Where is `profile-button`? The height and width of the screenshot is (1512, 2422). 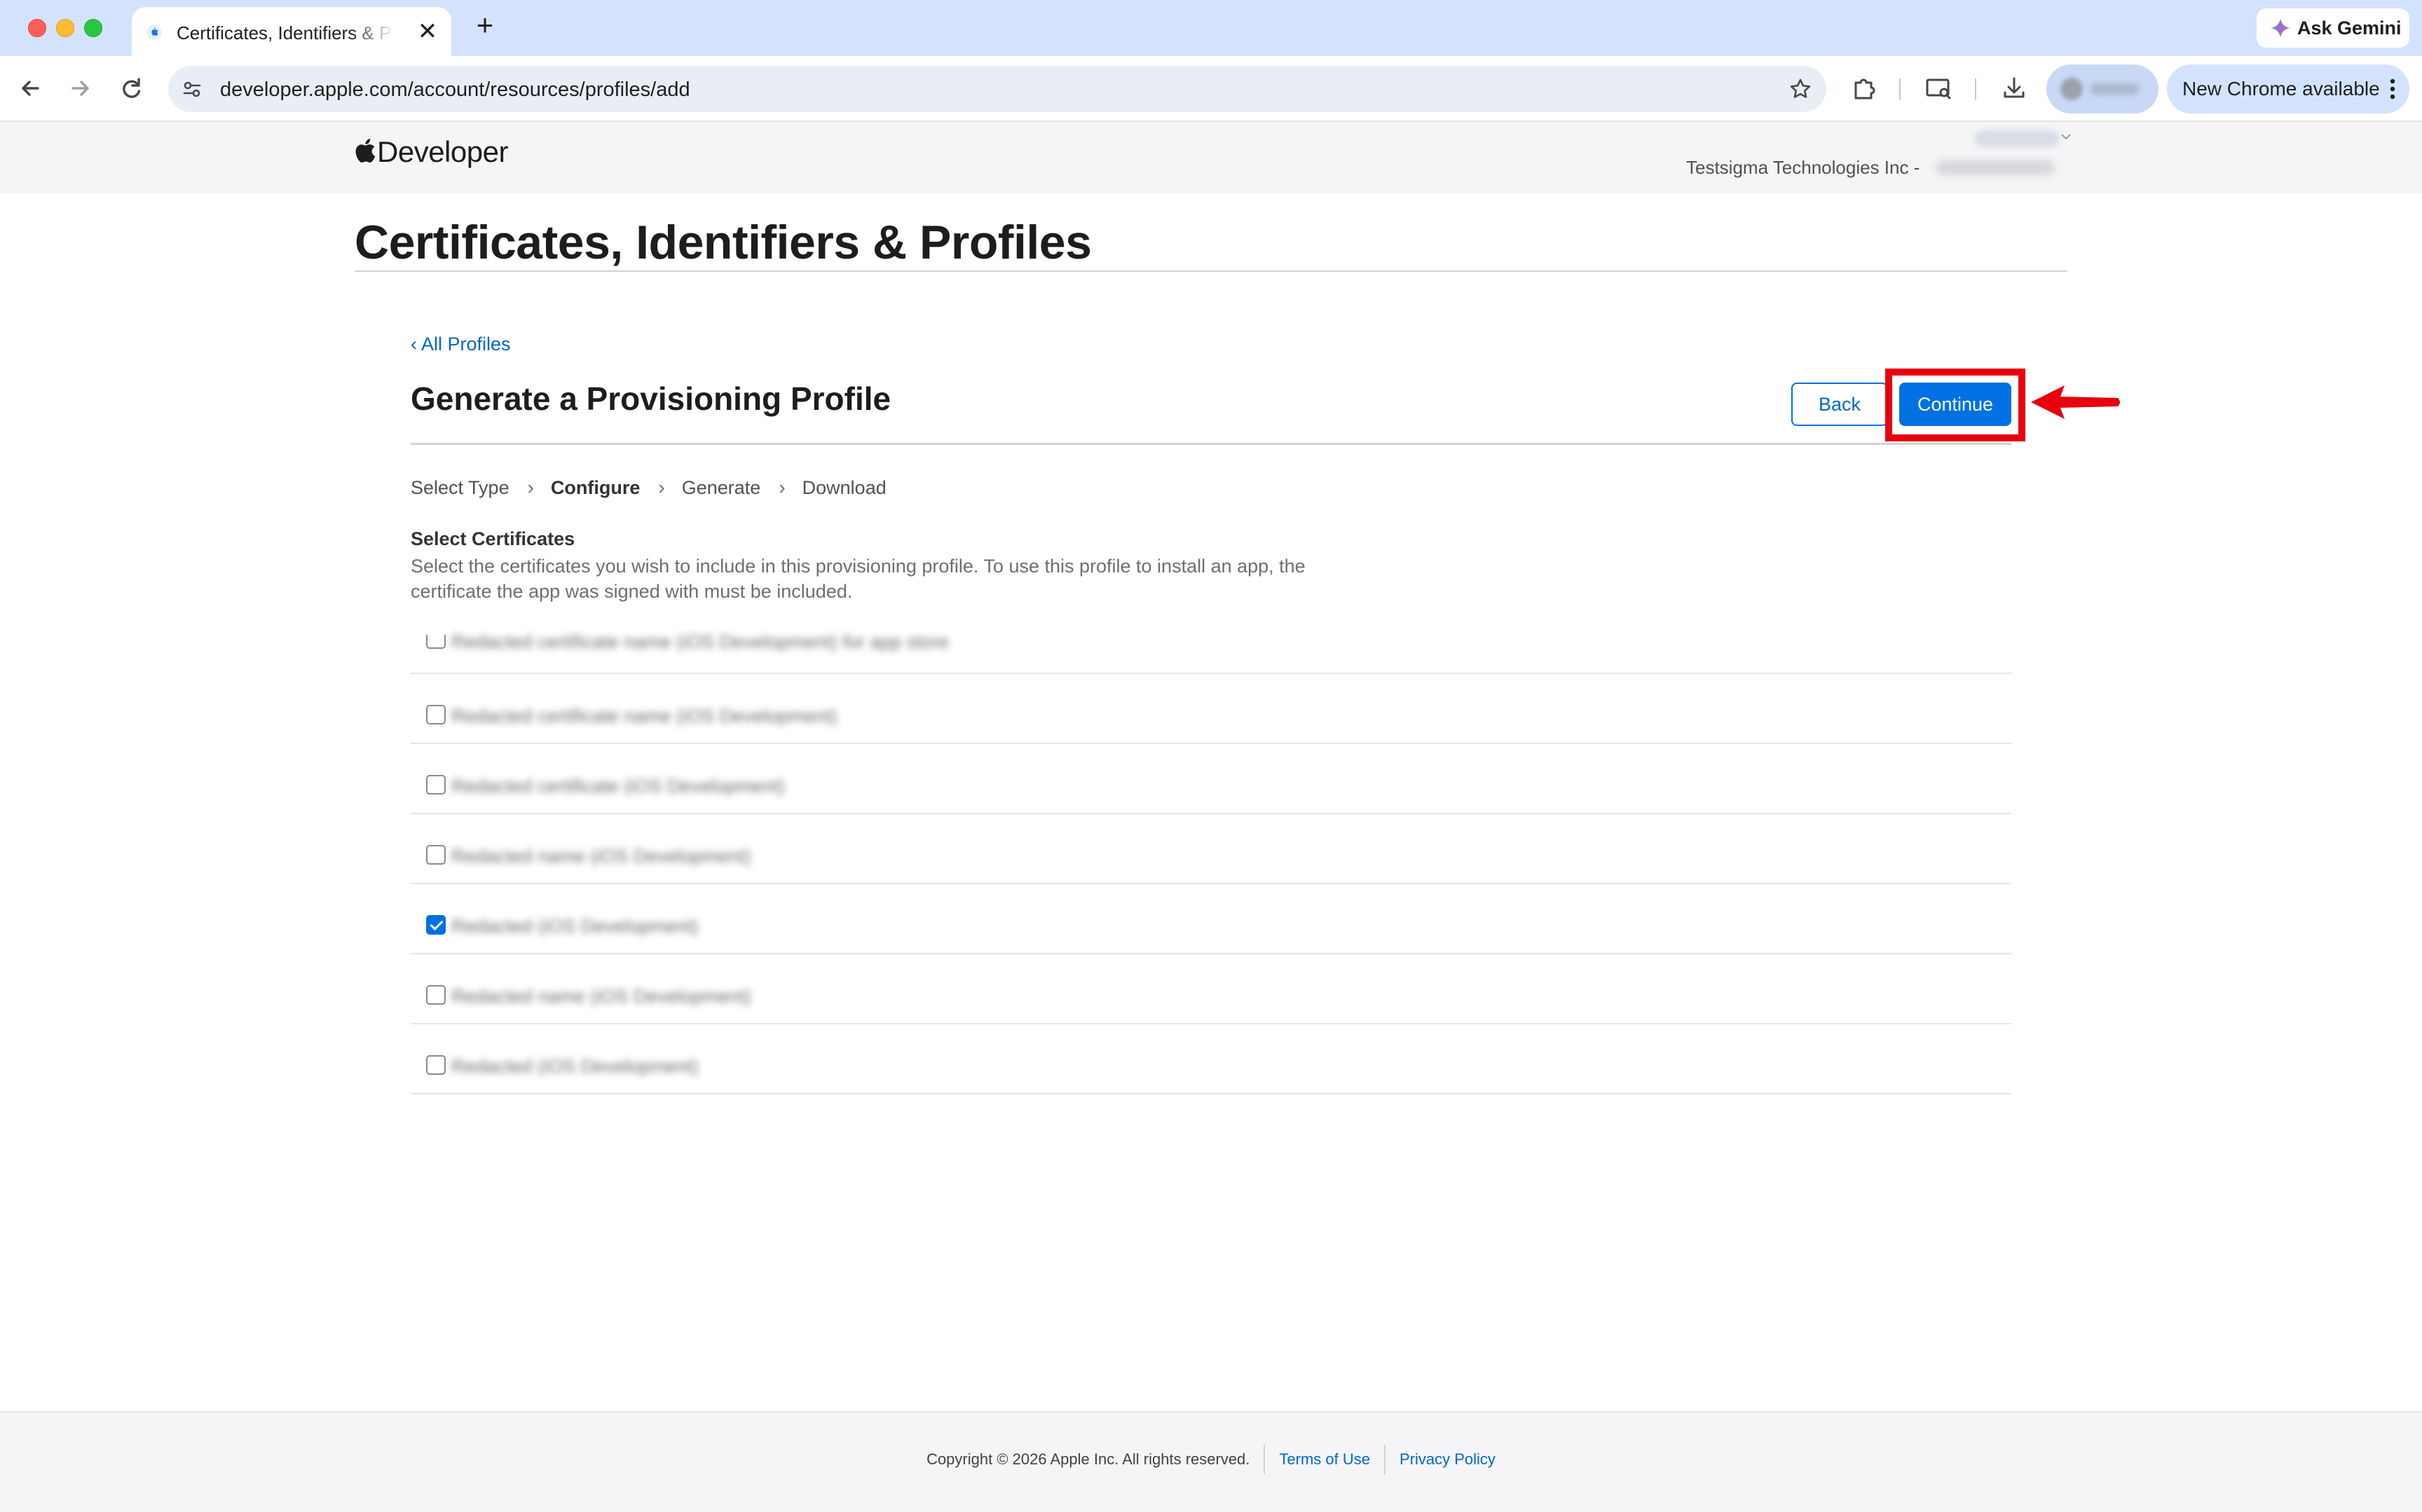
profile-button is located at coordinates (2102, 89).